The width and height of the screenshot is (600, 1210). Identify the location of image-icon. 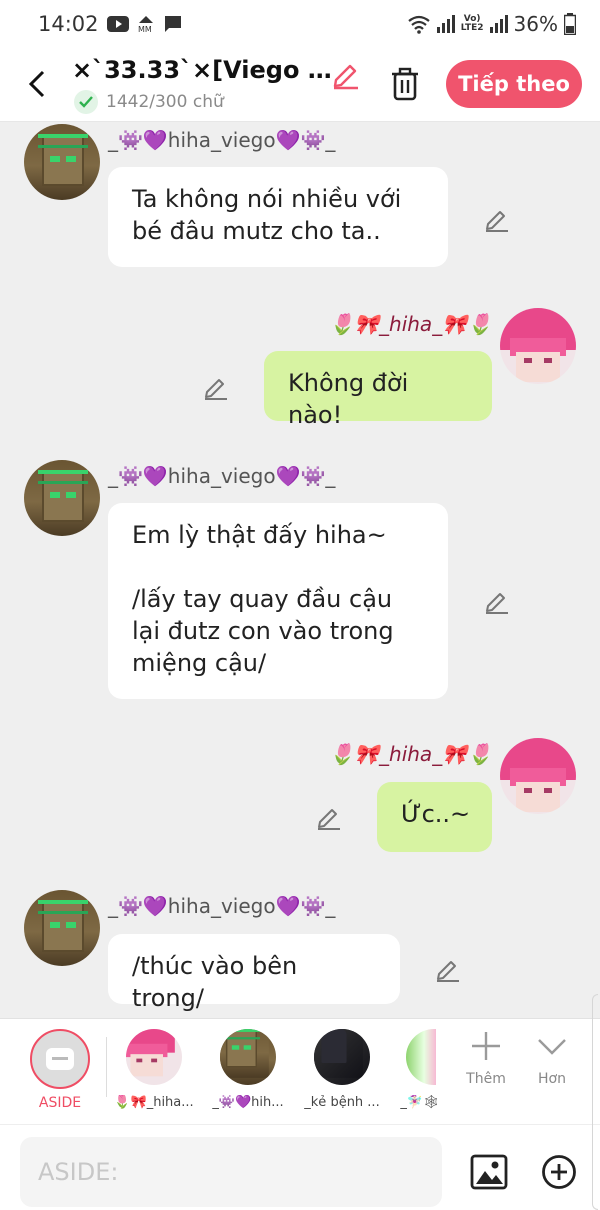
(489, 1172).